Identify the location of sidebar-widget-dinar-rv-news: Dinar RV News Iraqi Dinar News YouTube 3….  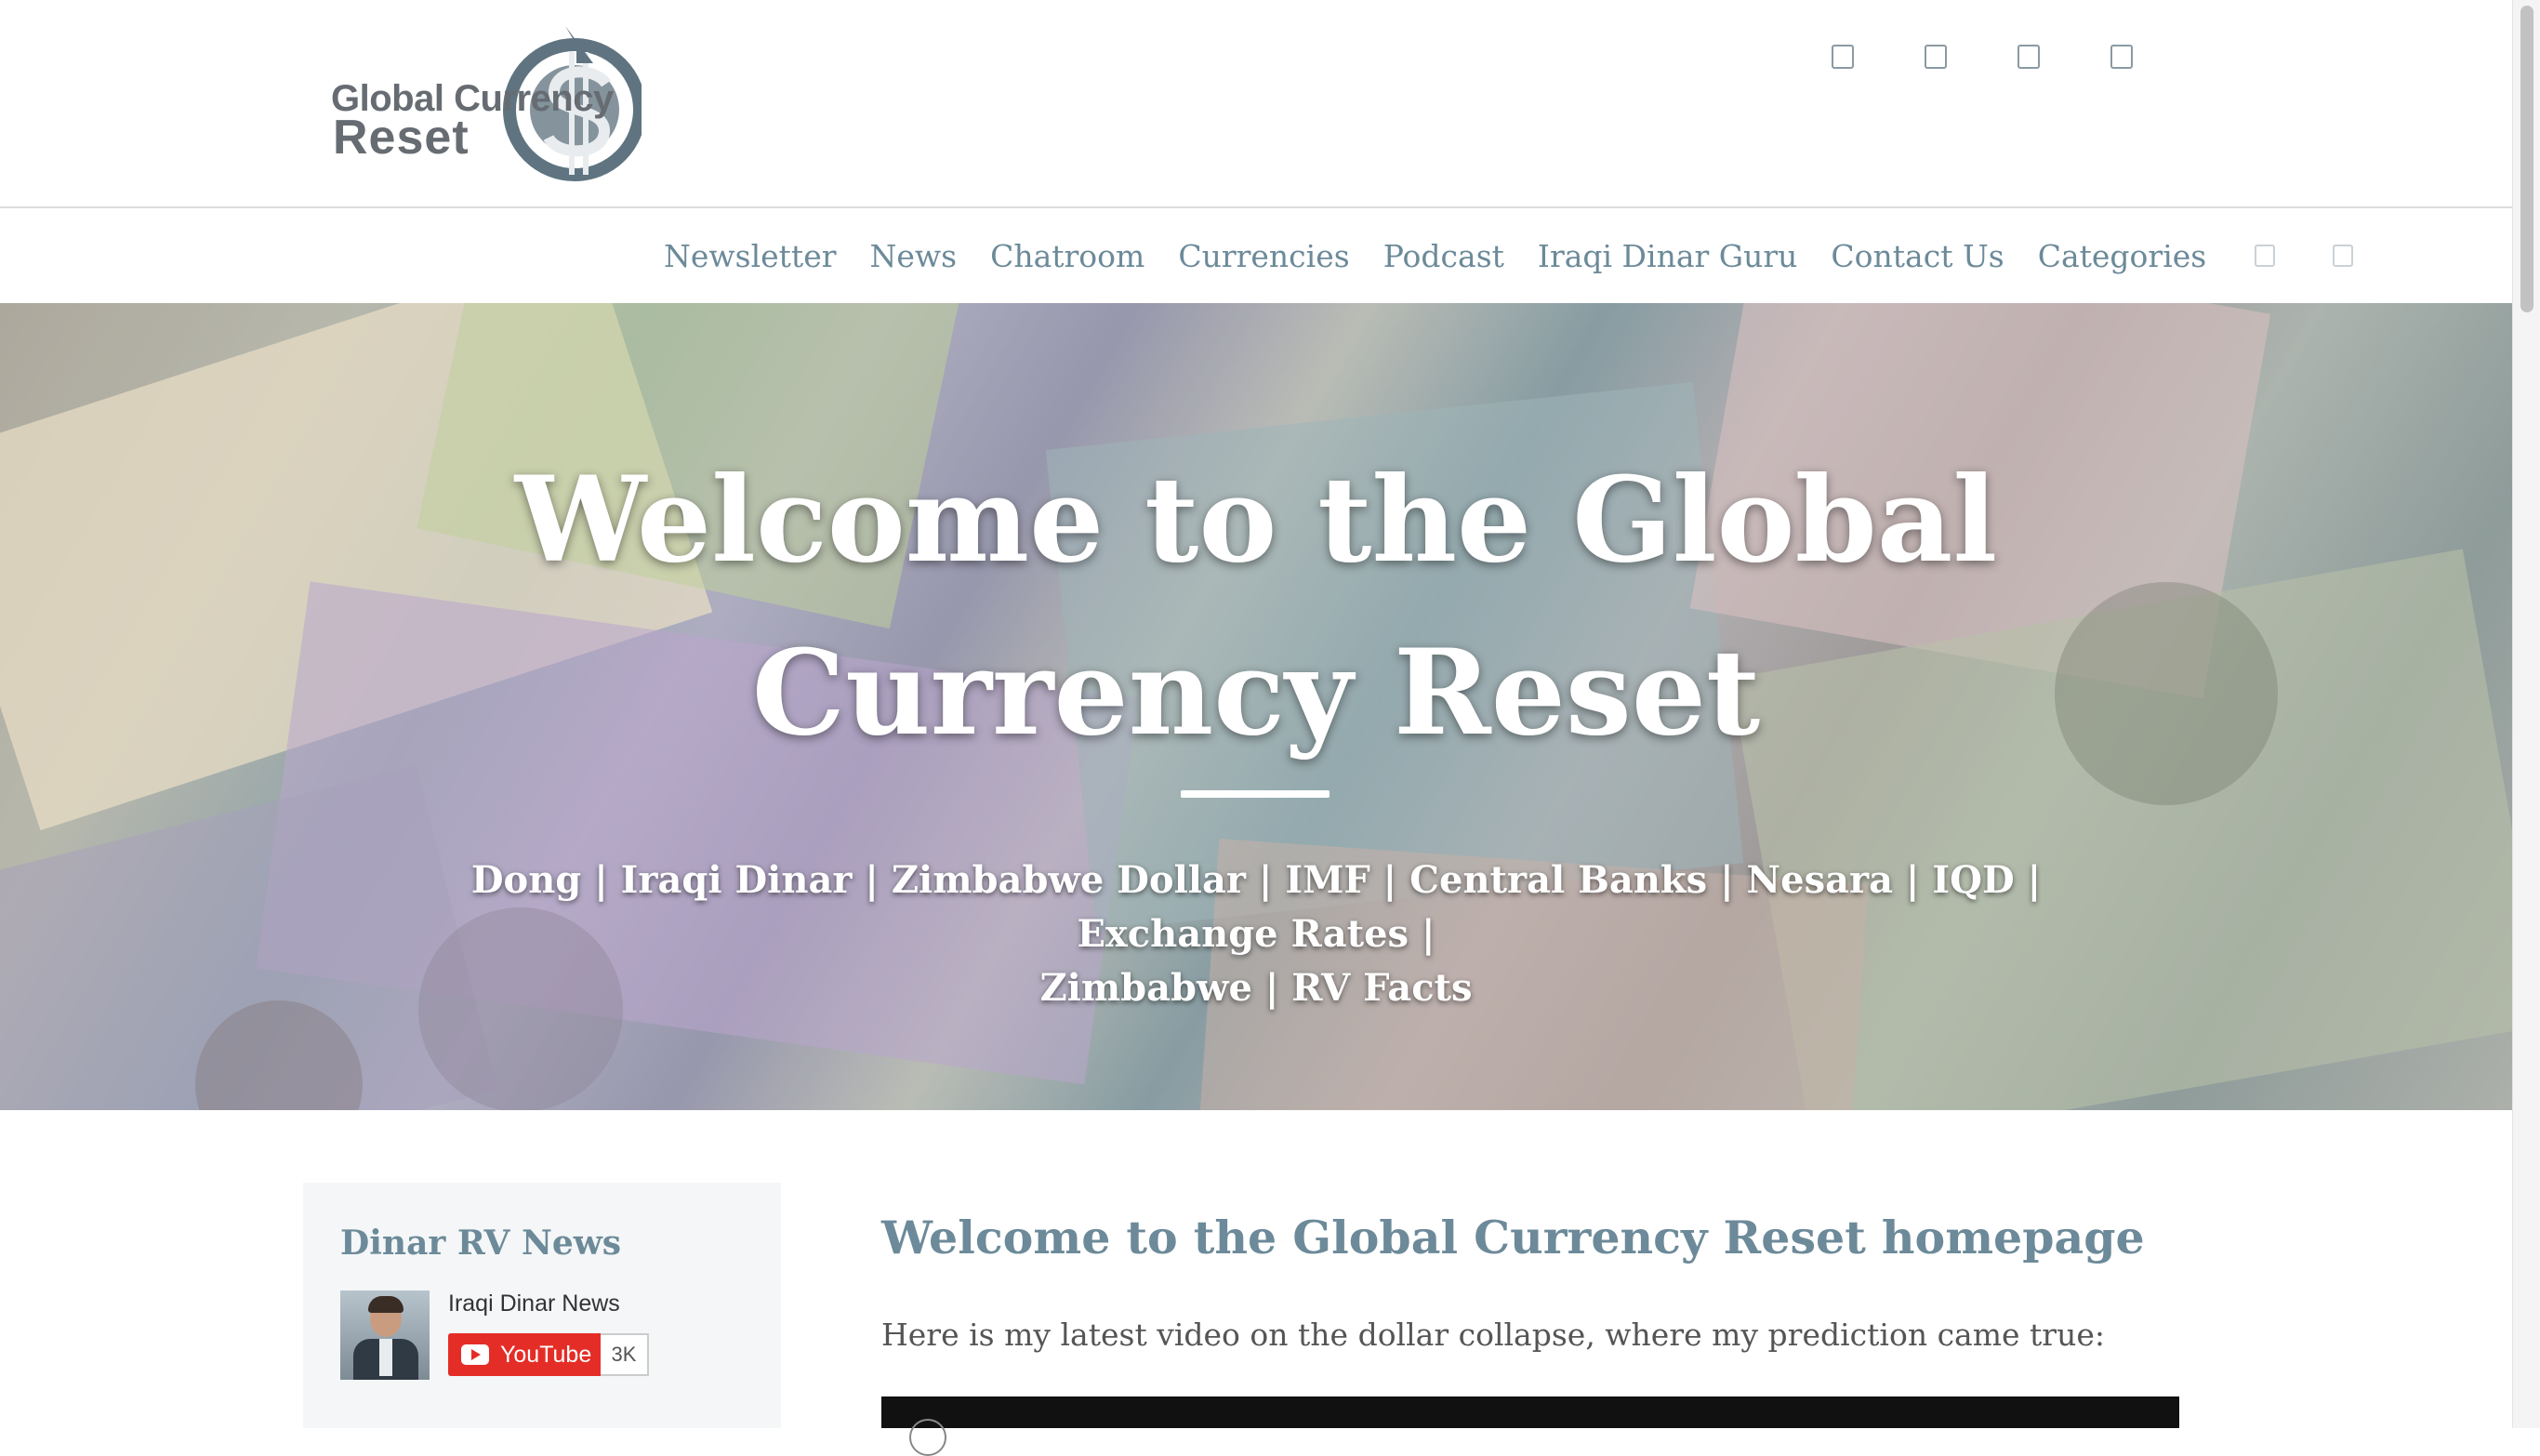
(542, 1305).